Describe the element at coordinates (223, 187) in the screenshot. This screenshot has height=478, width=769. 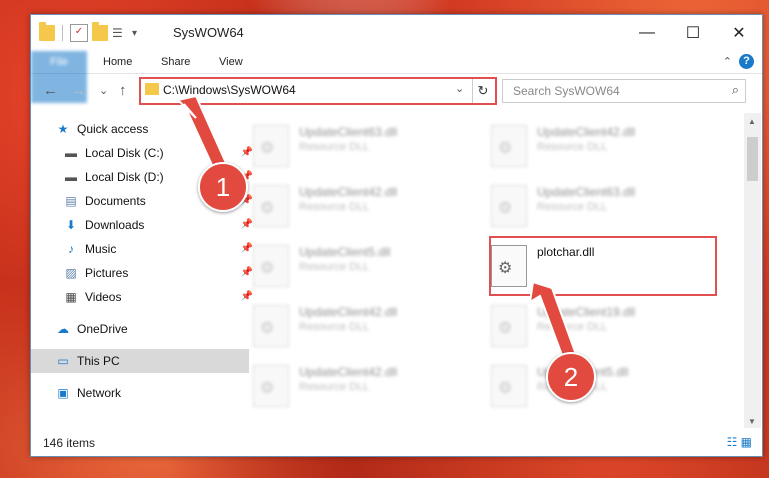
I see `step-badge-1: 1` at that location.